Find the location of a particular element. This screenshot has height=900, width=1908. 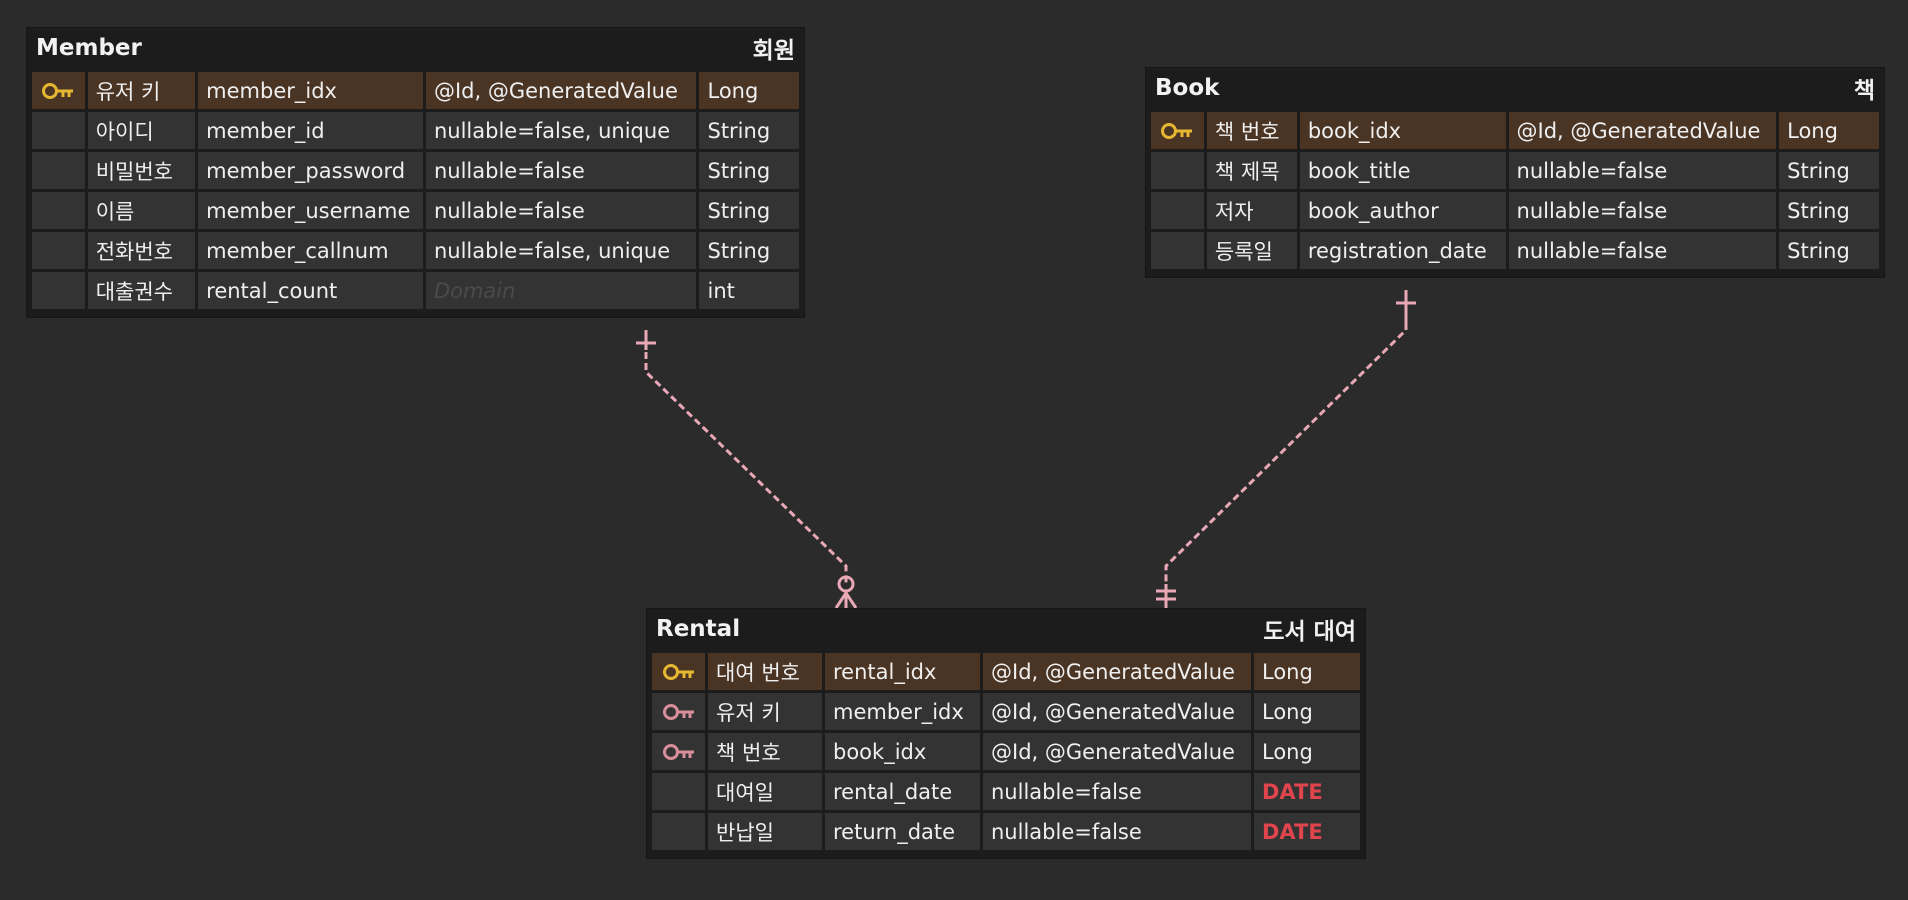

entity-header: Member 회원 is located at coordinates (415, 48).